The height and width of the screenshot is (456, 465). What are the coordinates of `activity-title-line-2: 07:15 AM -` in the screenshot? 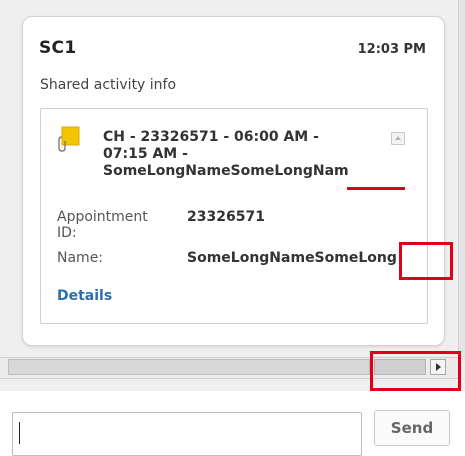 It's located at (145, 154).